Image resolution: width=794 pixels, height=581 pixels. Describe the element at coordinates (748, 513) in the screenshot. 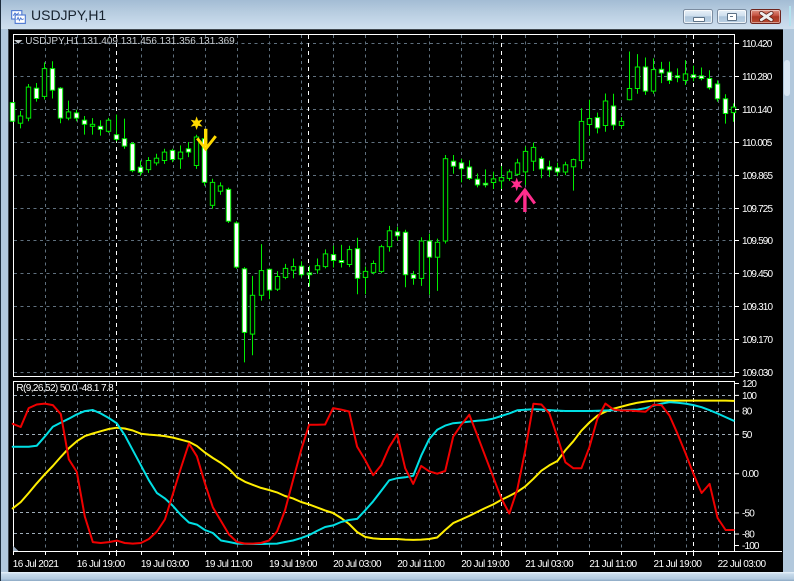

I see `svg-text: -50` at that location.